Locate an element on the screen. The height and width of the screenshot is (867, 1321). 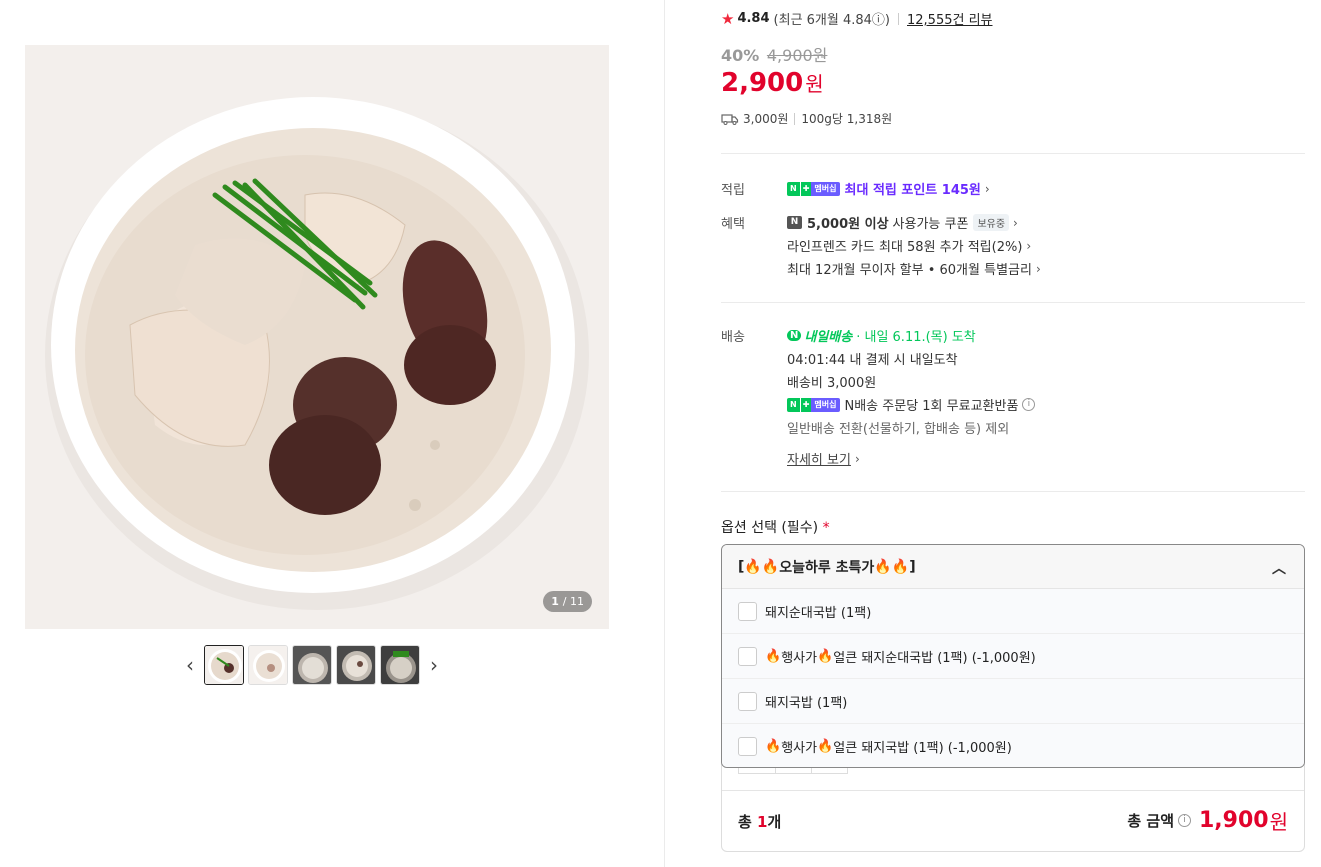
header-bracket-close: ] is located at coordinates (912, 566).